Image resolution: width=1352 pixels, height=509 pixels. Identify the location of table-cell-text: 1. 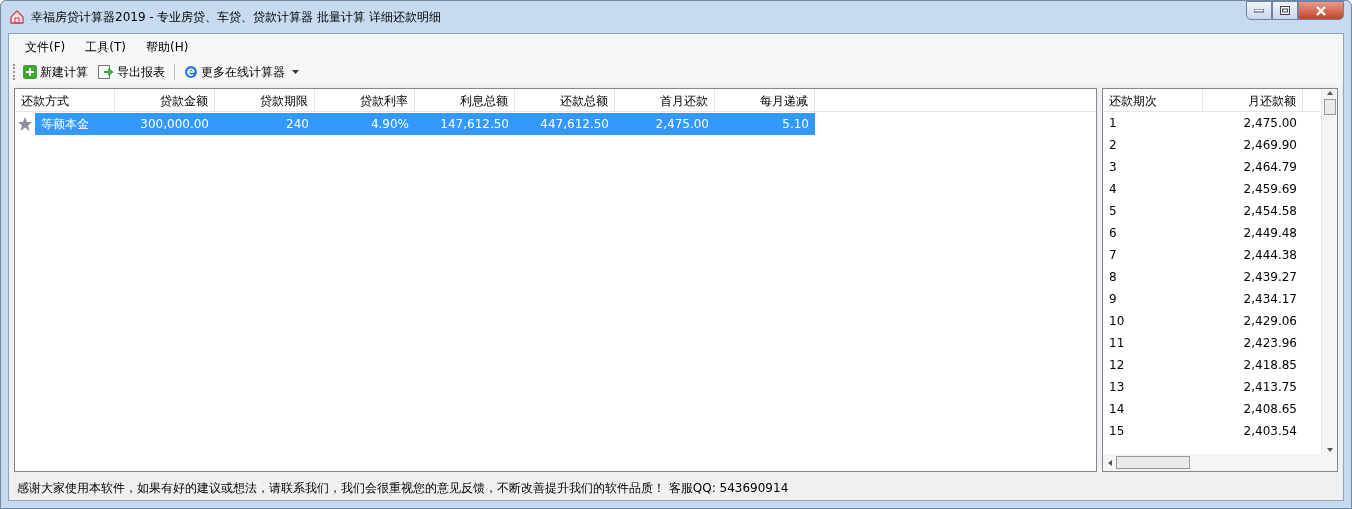
(1113, 123).